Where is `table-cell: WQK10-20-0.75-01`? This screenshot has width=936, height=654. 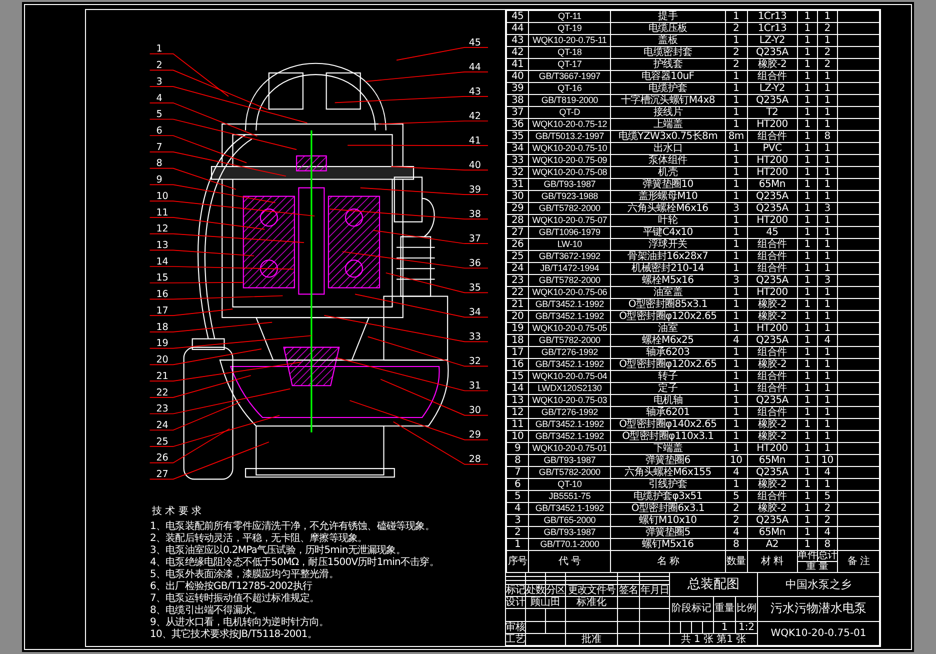
table-cell: WQK10-20-0.75-01 is located at coordinates (569, 448).